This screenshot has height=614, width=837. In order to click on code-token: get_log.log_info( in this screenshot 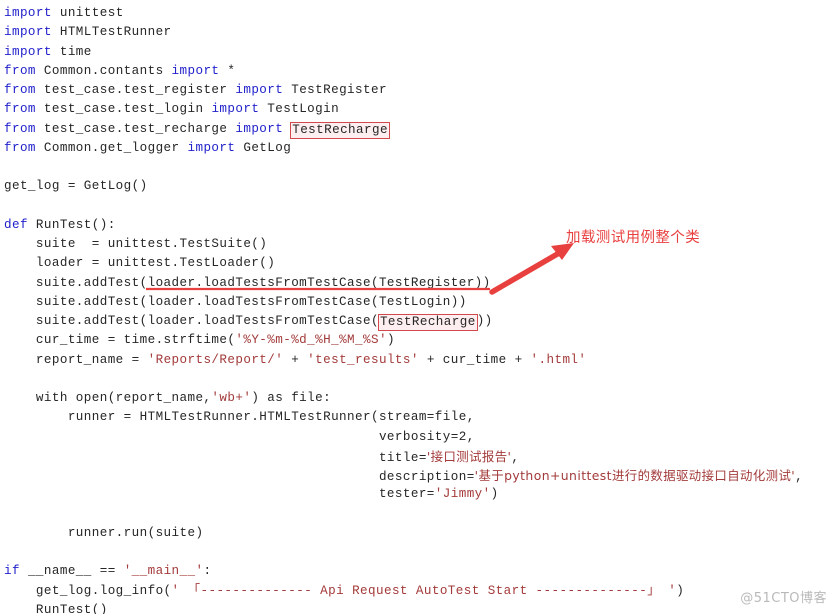, I will do `click(88, 590)`.